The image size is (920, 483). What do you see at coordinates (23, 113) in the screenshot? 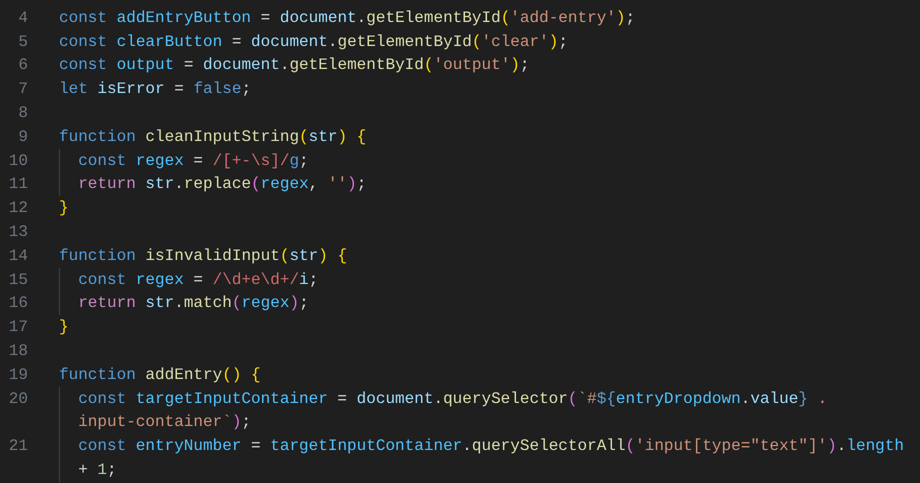
I see `line-number: 8` at bounding box center [23, 113].